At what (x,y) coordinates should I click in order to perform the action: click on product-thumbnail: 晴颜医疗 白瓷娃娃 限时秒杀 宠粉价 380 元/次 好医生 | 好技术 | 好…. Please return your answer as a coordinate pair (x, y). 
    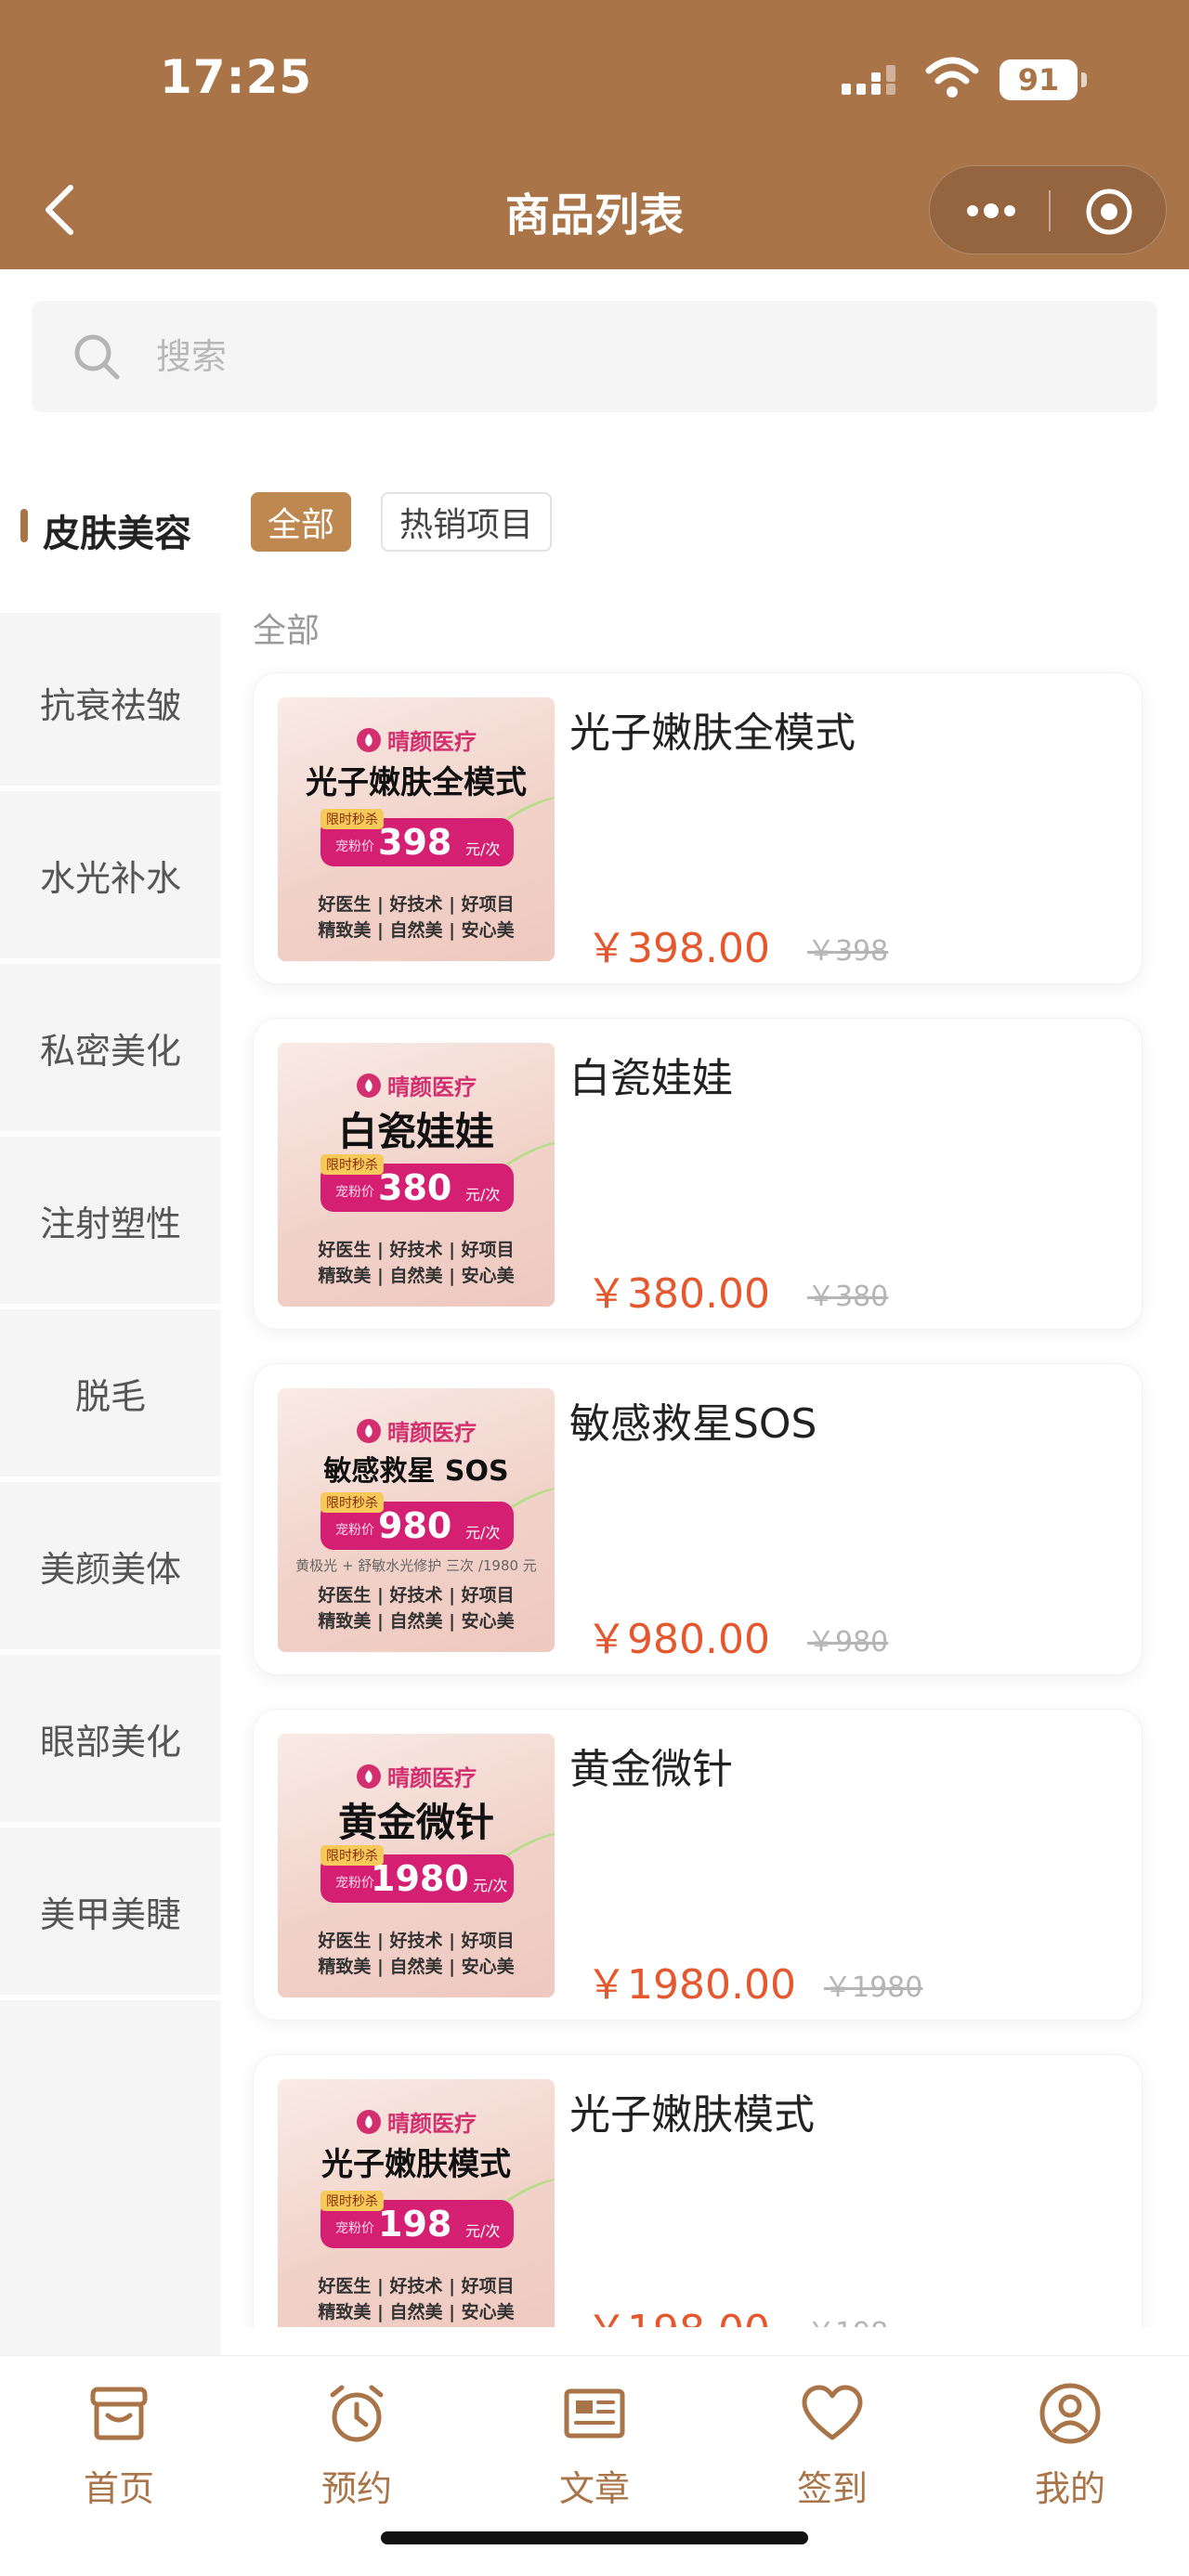
    Looking at the image, I should click on (417, 1175).